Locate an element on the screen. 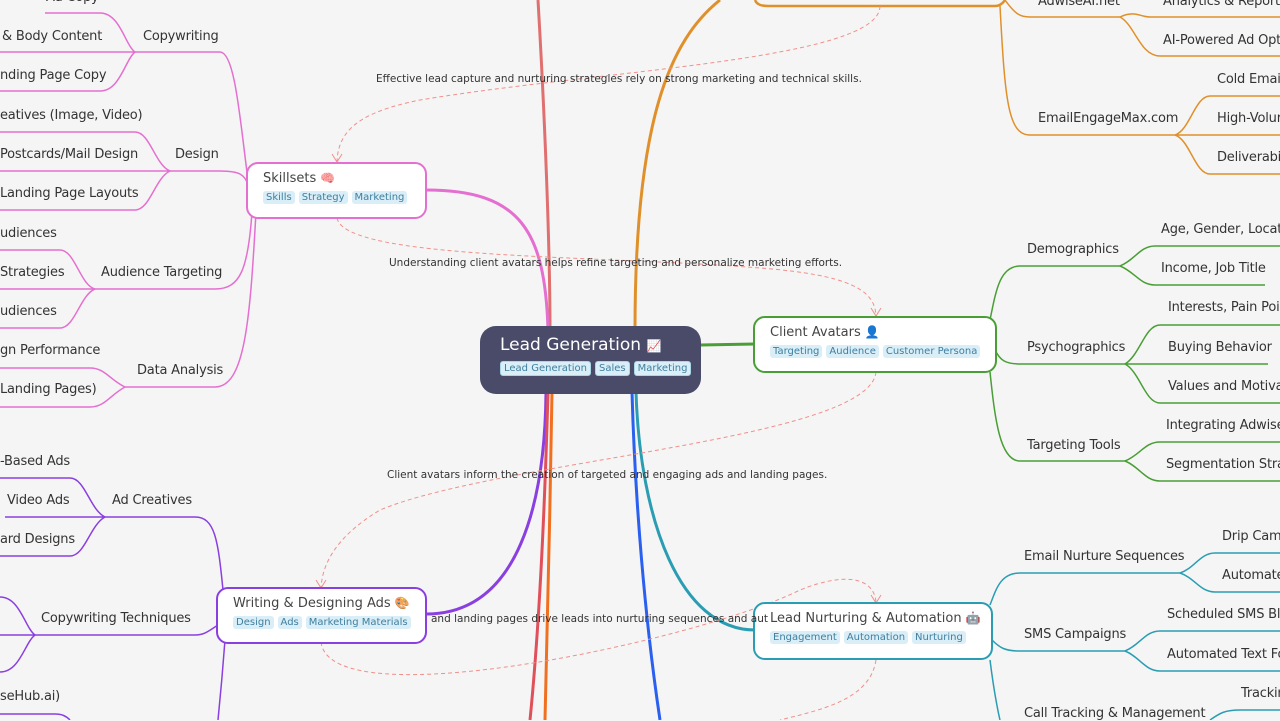 The height and width of the screenshot is (721, 1280). node-title: Client Avatars is located at coordinates (815, 332).